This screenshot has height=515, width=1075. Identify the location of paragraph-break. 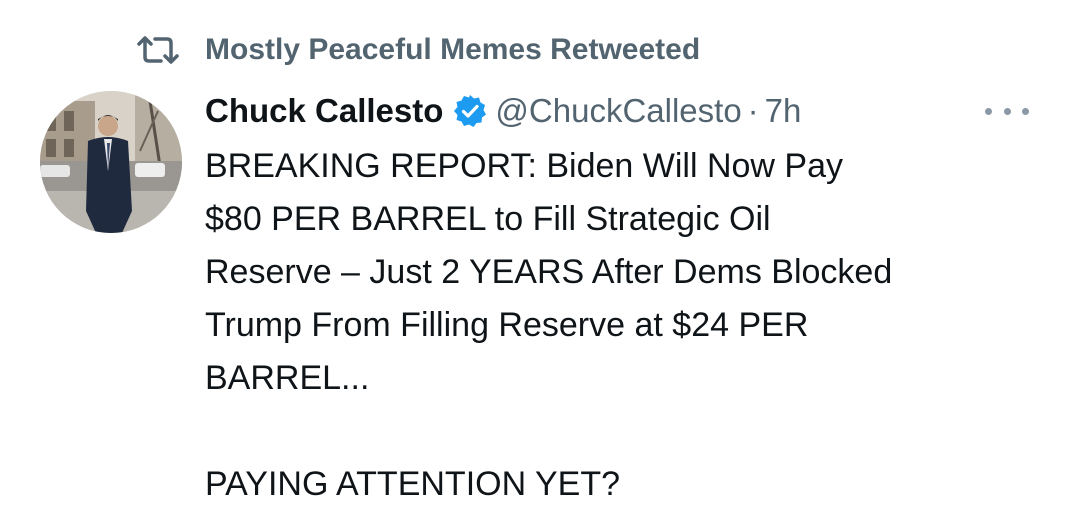
(630, 431).